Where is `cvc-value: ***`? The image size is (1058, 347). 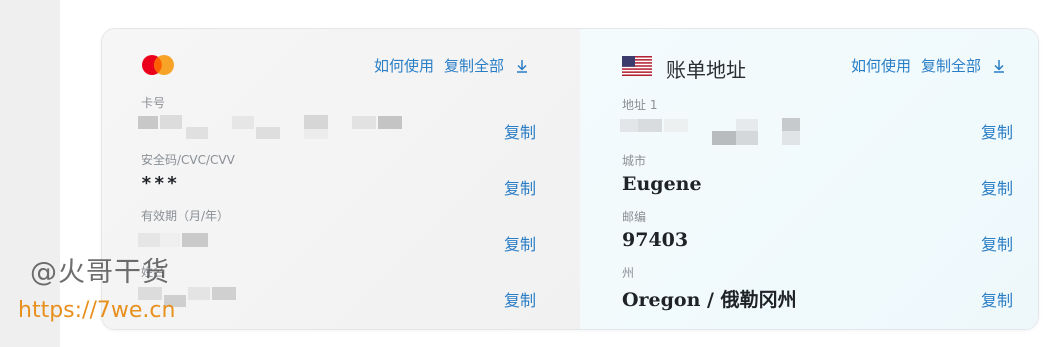
cvc-value: *** is located at coordinates (160, 183).